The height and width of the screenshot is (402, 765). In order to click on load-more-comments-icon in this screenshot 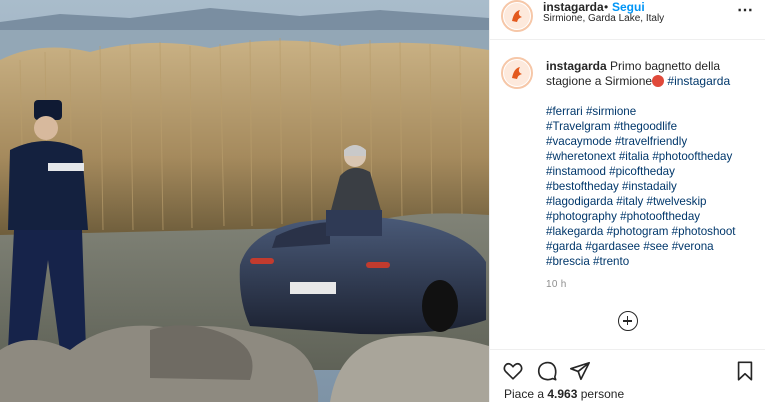, I will do `click(628, 321)`.